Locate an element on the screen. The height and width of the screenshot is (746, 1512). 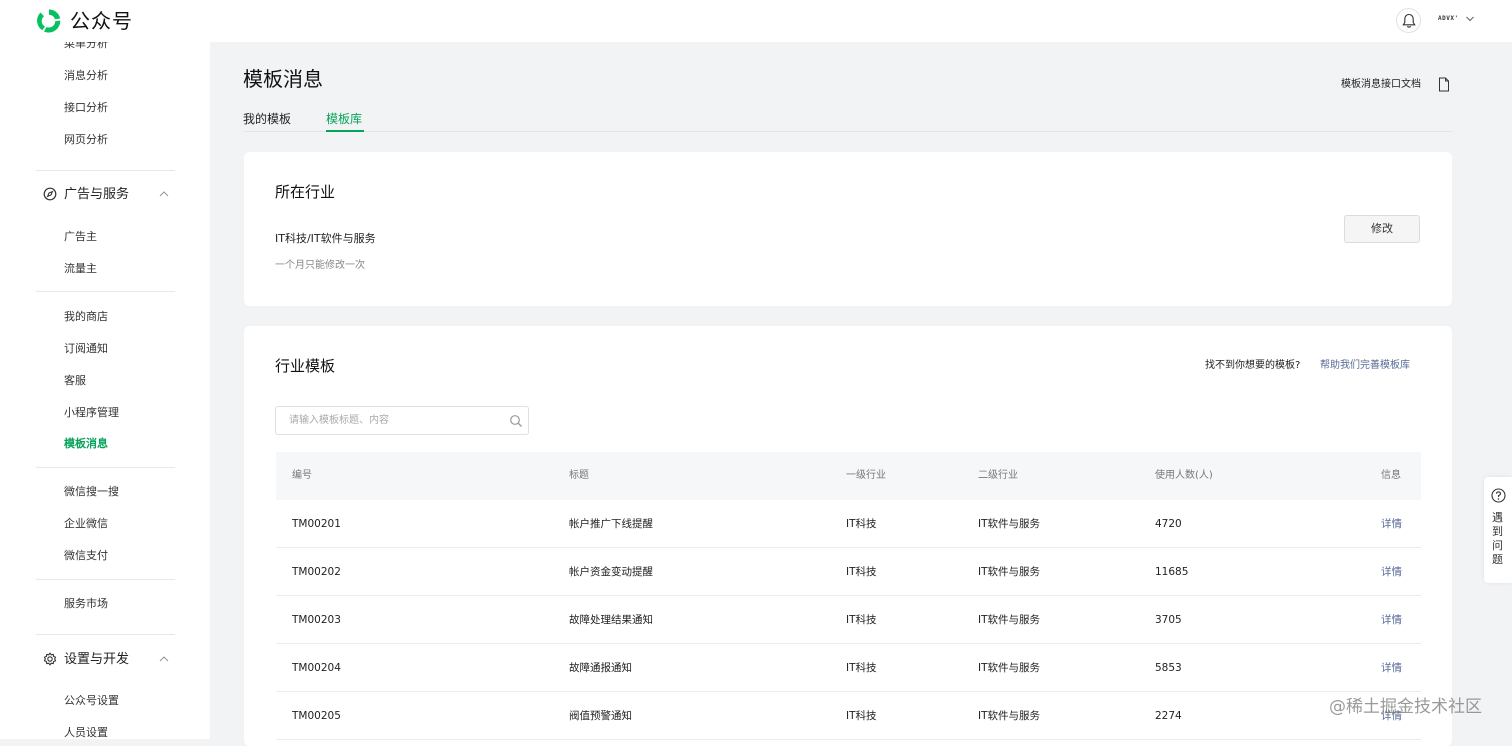
cell-title: 故障处理结果通知 is located at coordinates (611, 620).